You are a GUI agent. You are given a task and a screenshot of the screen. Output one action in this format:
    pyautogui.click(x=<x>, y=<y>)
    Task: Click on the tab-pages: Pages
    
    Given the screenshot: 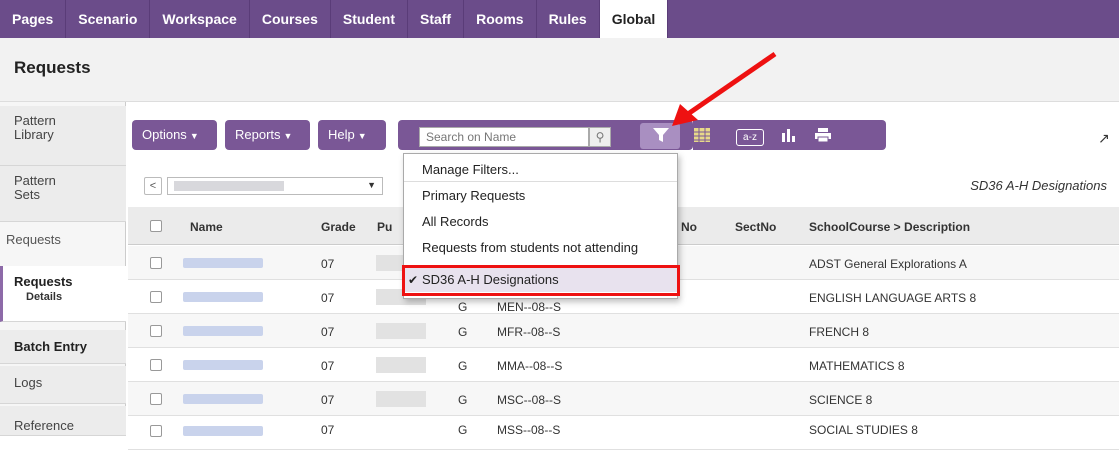 What is the action you would take?
    pyautogui.click(x=33, y=19)
    